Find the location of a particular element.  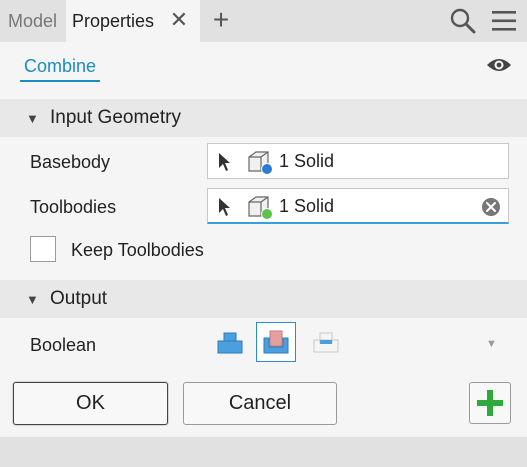

cancel-label: Cancel is located at coordinates (260, 403).